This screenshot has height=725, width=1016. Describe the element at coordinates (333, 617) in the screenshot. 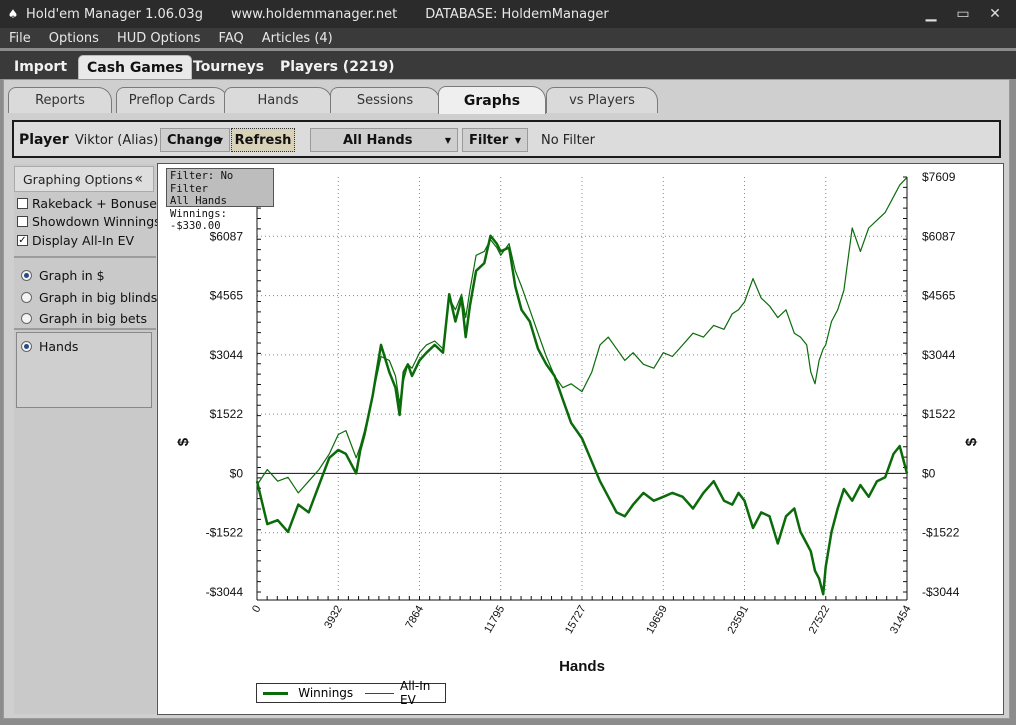

I see `x-tick-label: 3932` at that location.